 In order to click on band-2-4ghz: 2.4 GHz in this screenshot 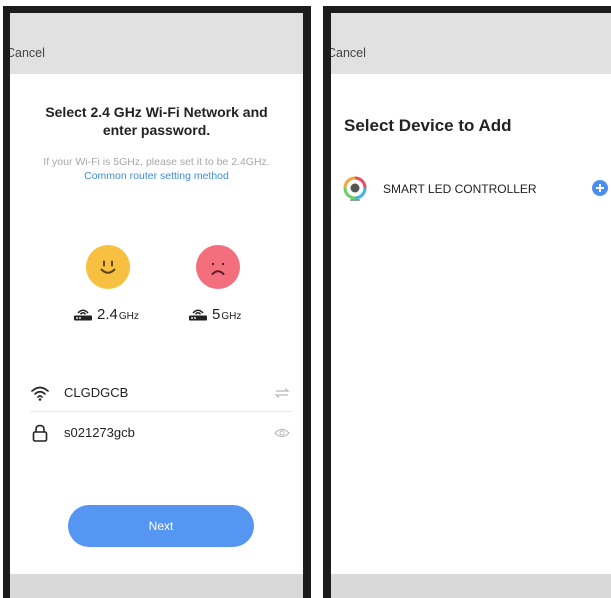, I will do `click(106, 313)`.